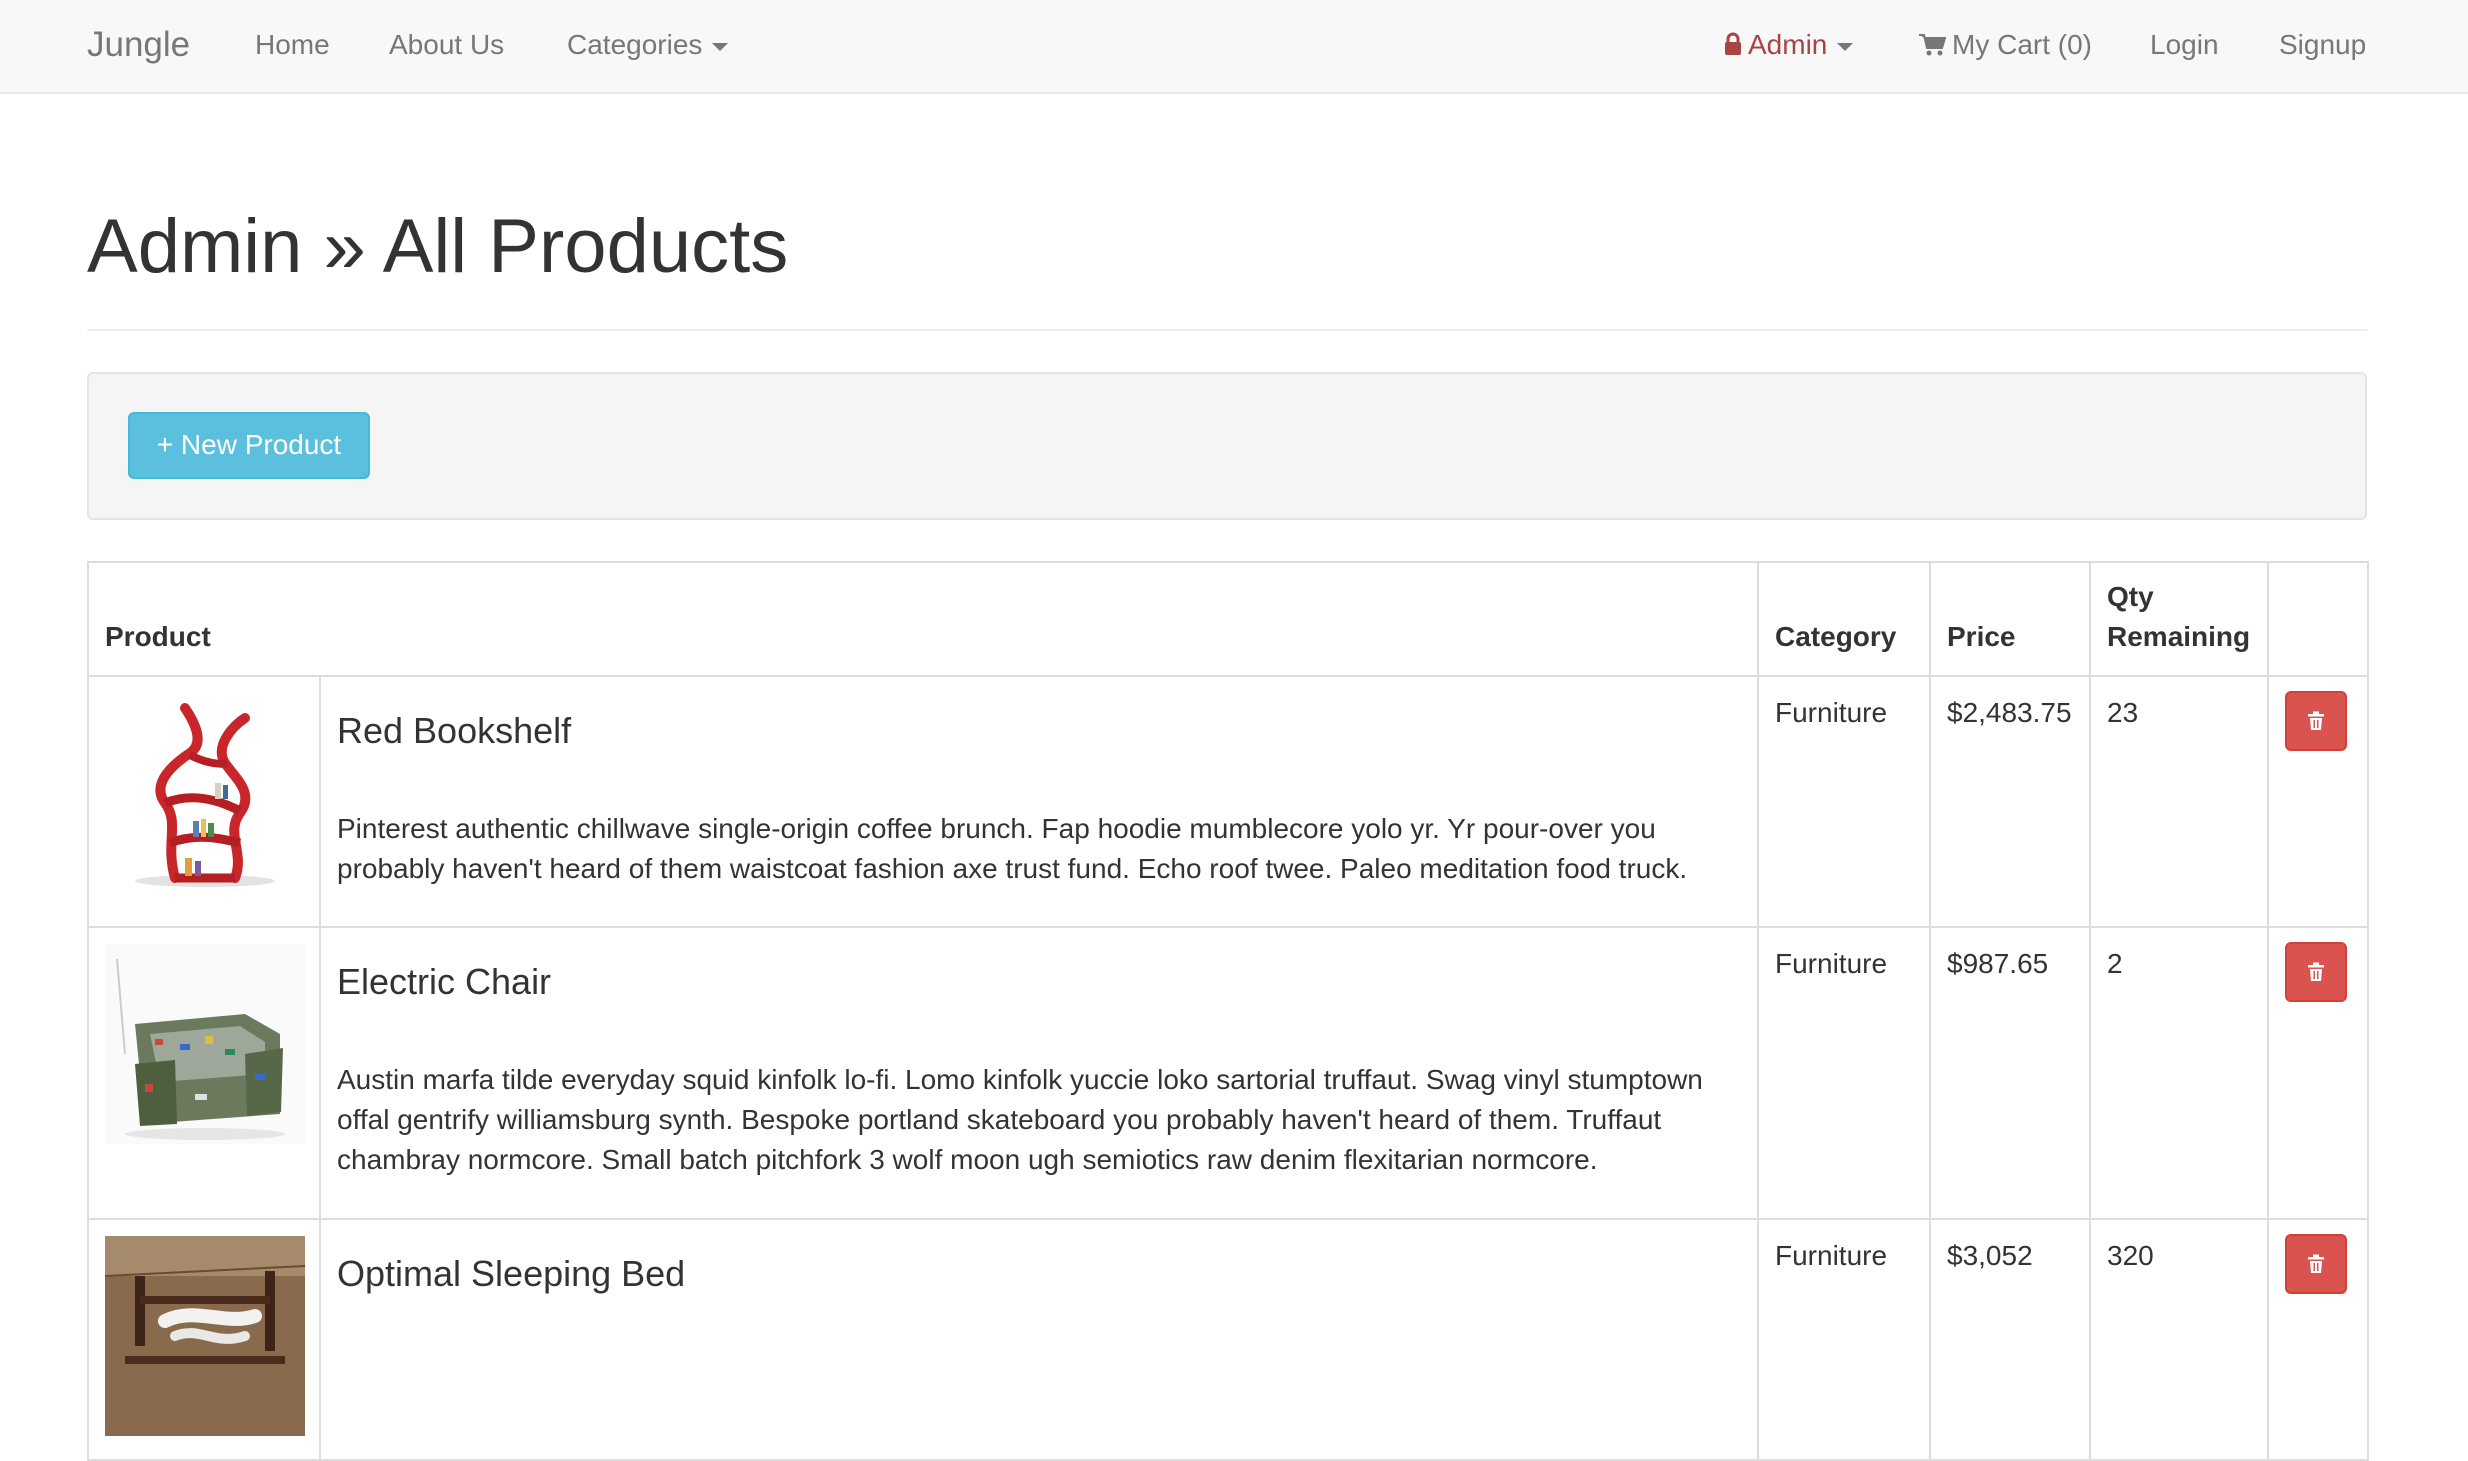 Image resolution: width=2468 pixels, height=1461 pixels. Describe the element at coordinates (2184, 47) in the screenshot. I see `nav-login-link: Login` at that location.